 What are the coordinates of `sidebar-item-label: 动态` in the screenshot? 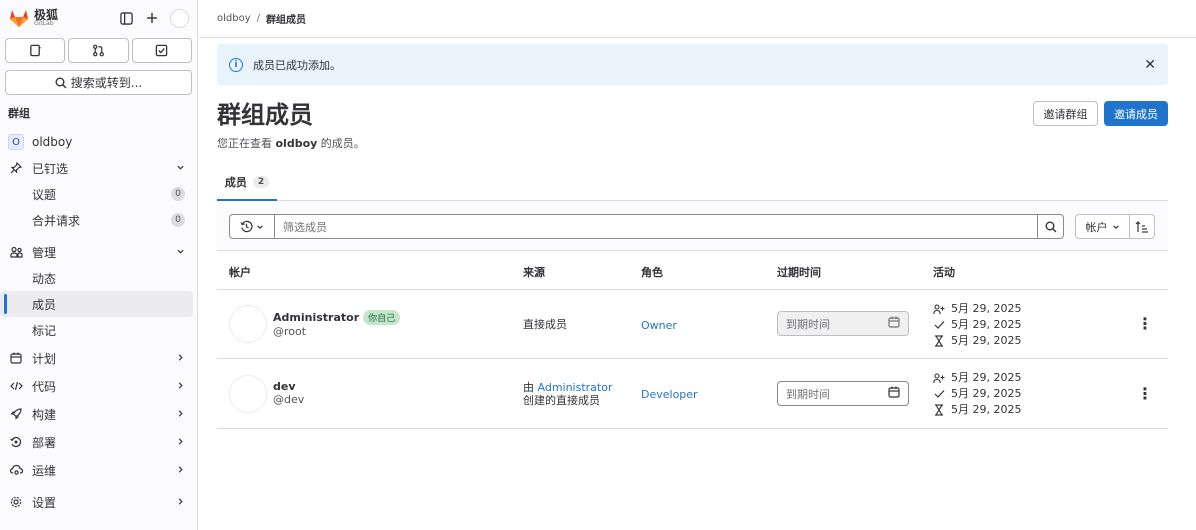 It's located at (44, 278).